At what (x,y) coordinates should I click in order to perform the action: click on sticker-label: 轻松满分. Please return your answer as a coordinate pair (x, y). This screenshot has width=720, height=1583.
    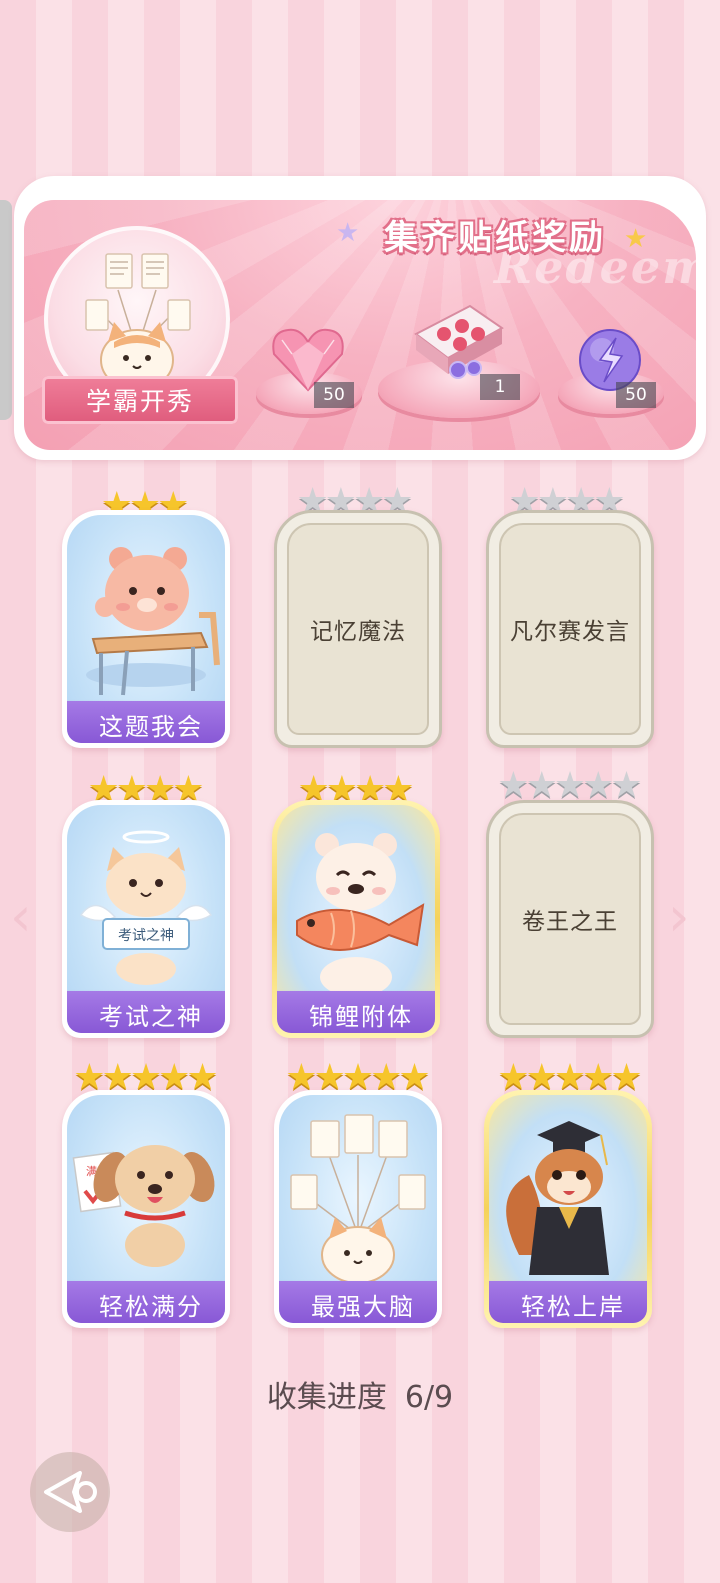
    Looking at the image, I should click on (146, 1302).